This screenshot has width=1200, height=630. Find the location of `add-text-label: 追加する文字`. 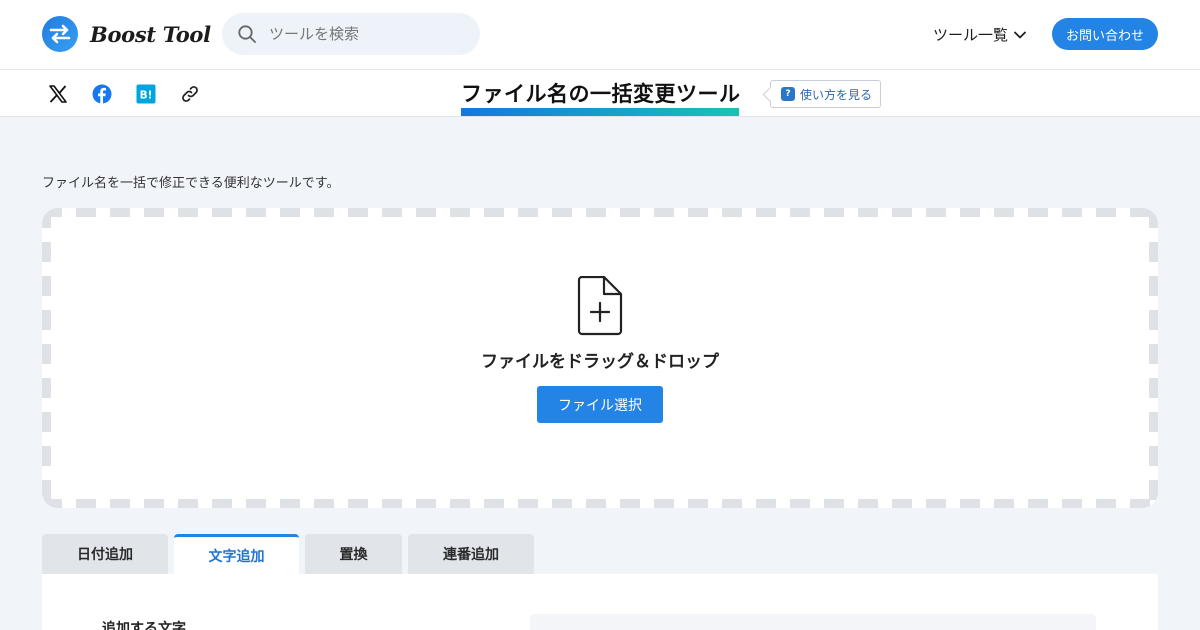

add-text-label: 追加する文字 is located at coordinates (144, 625).